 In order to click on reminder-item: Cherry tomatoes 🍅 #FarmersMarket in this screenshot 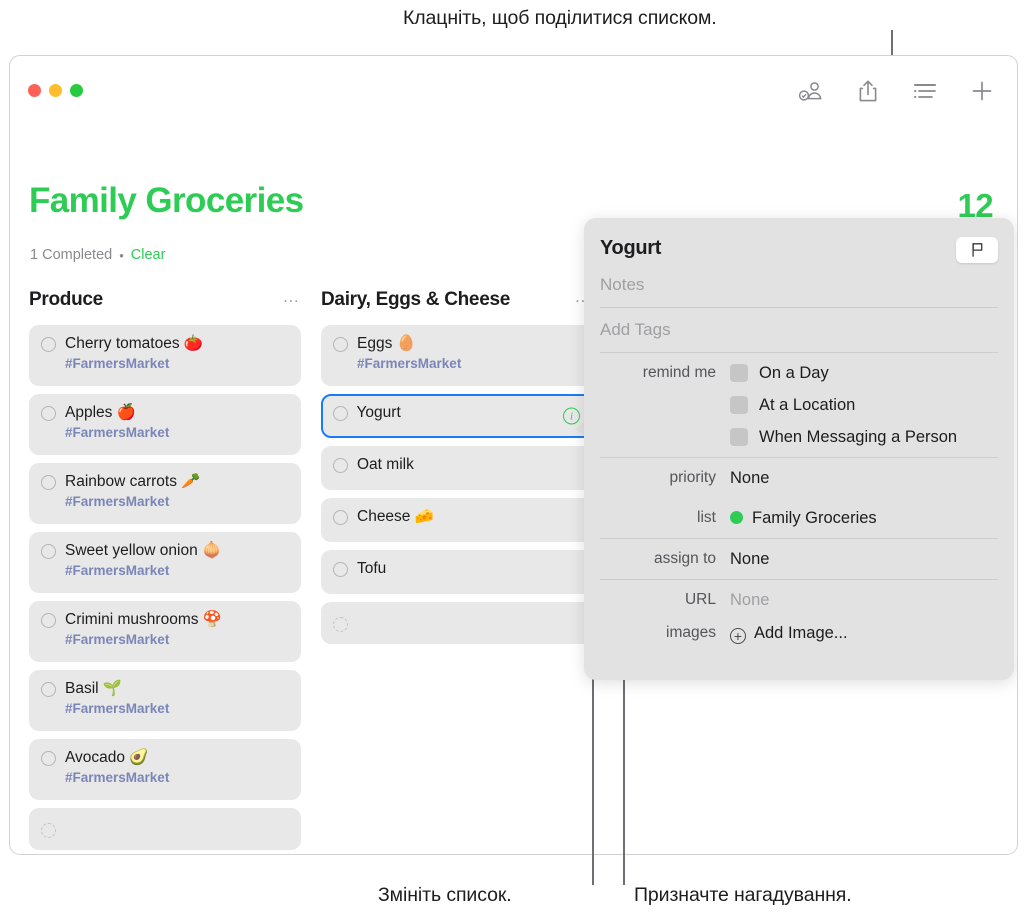, I will do `click(165, 355)`.